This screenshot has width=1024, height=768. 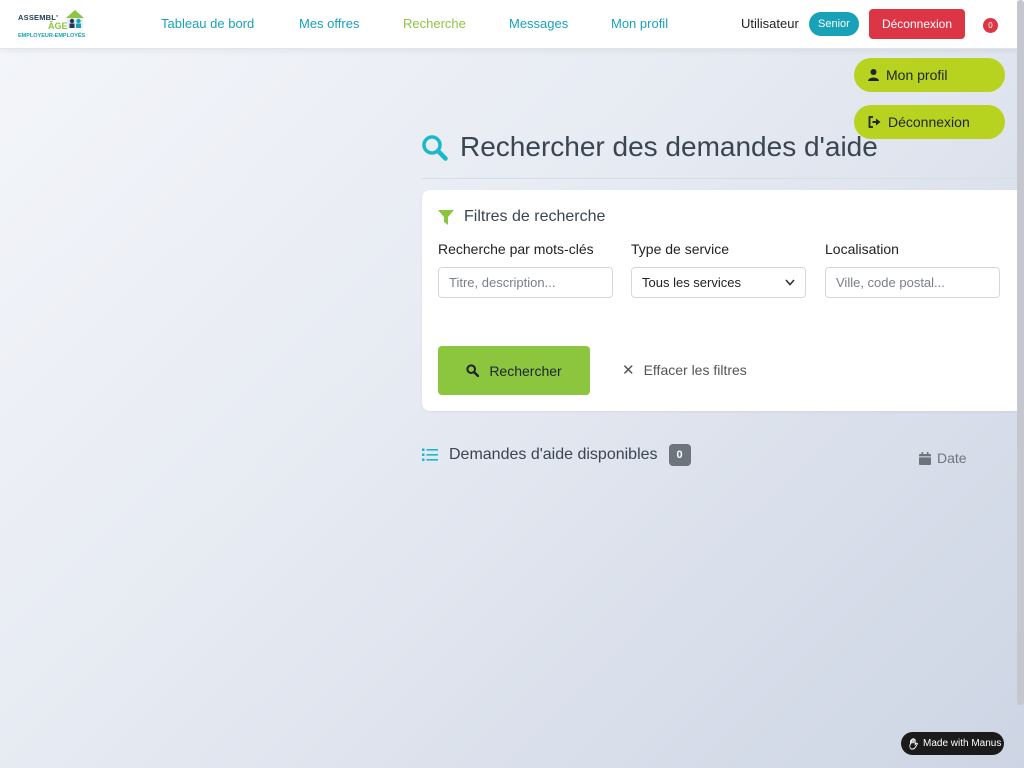 I want to click on logout-button: Déconnexion, so click(x=917, y=24).